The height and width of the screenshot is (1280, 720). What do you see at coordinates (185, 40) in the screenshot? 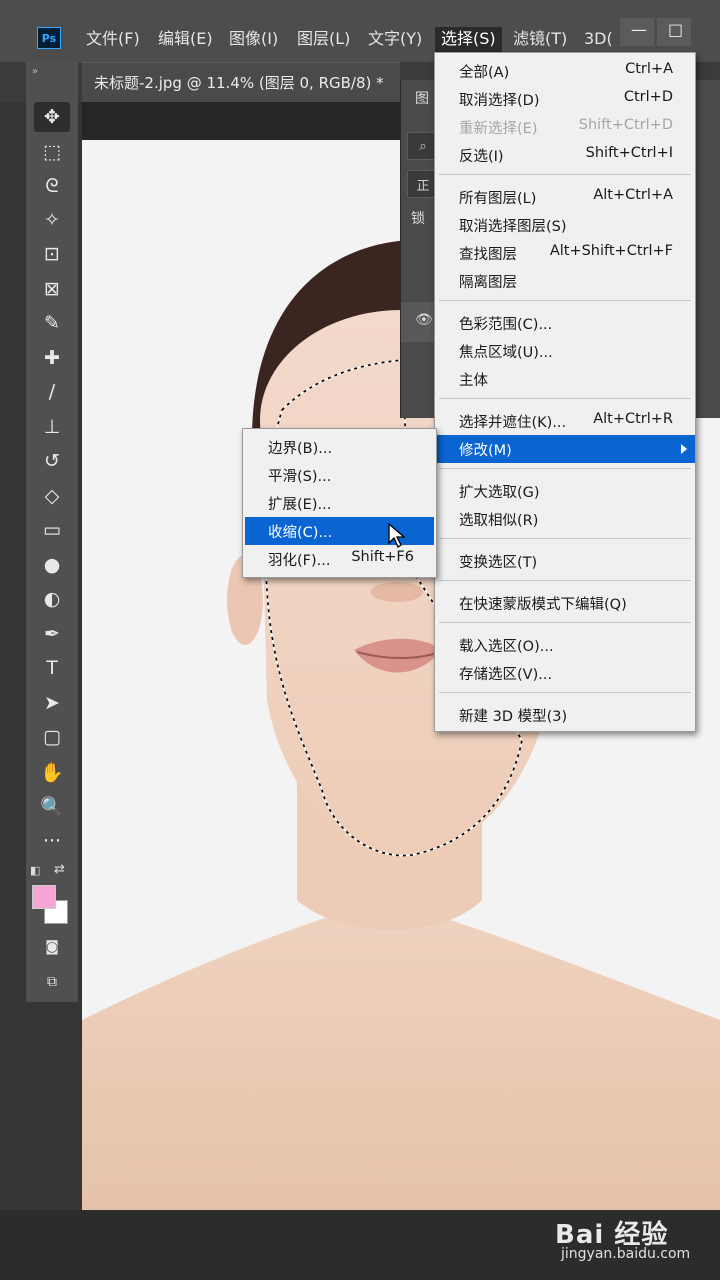
I see `menu-edit: 编辑(E)` at bounding box center [185, 40].